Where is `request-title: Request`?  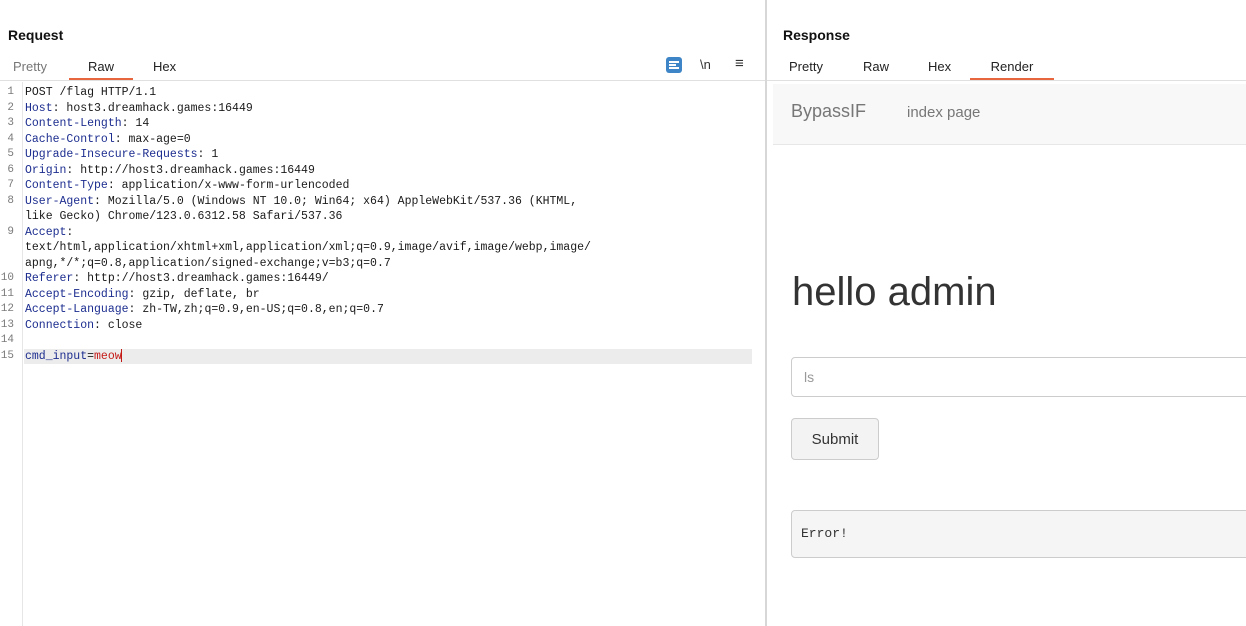
request-title: Request is located at coordinates (36, 35).